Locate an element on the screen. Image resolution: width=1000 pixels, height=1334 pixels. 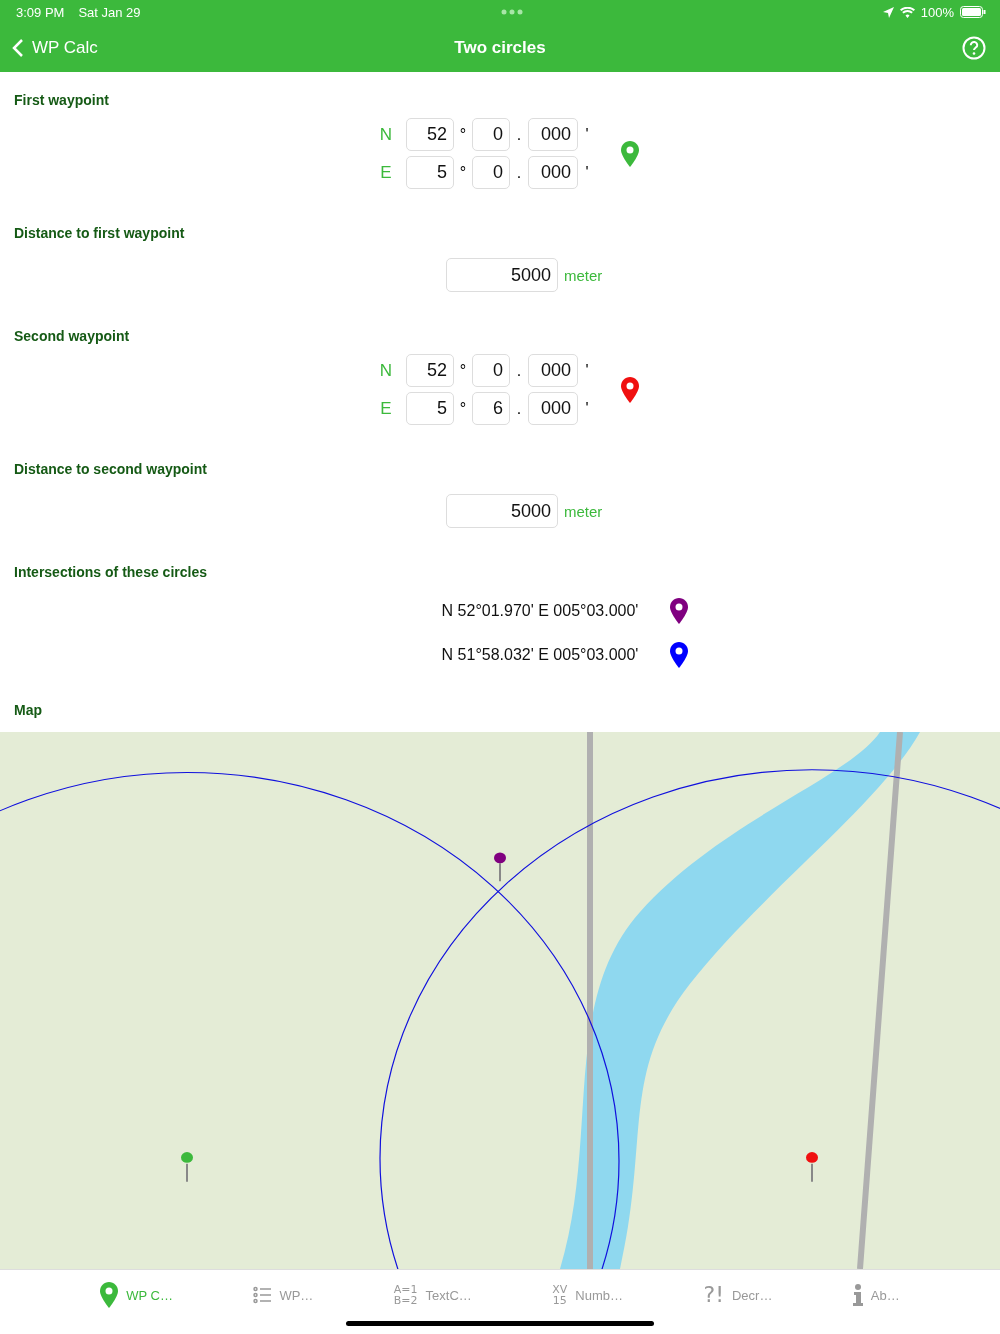
battery-icon is located at coordinates (973, 12).